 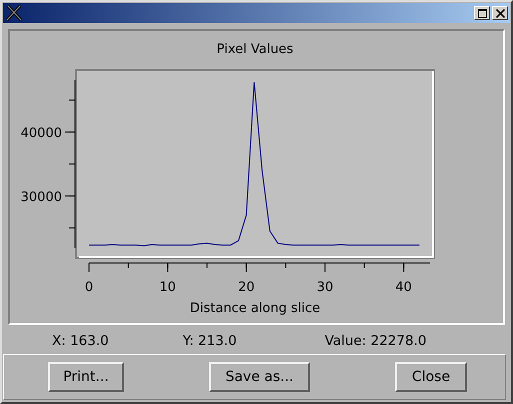 What do you see at coordinates (325, 287) in the screenshot?
I see `x-tick-label: 30` at bounding box center [325, 287].